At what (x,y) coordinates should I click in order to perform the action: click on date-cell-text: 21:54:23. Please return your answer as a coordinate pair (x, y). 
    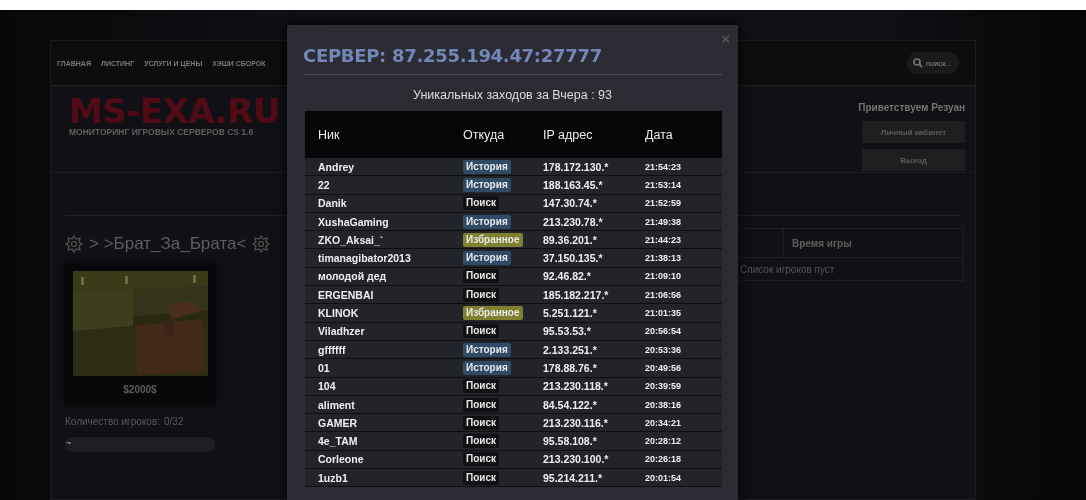
    Looking at the image, I should click on (664, 166).